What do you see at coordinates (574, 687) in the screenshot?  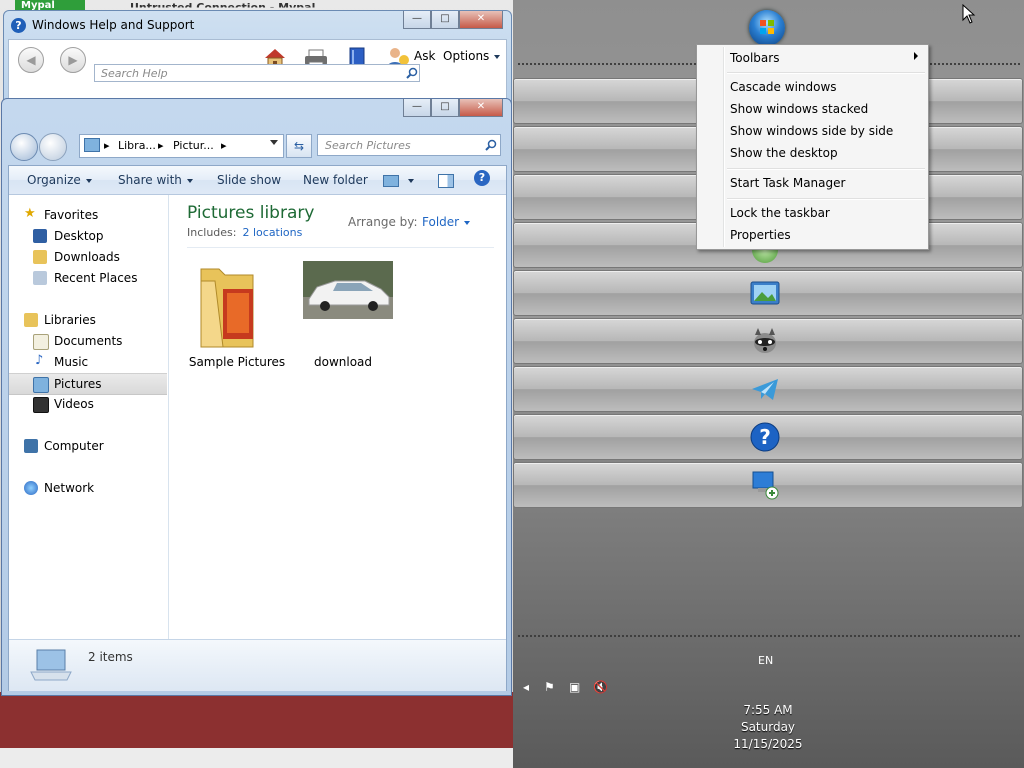 I see `network-icon: ▣` at bounding box center [574, 687].